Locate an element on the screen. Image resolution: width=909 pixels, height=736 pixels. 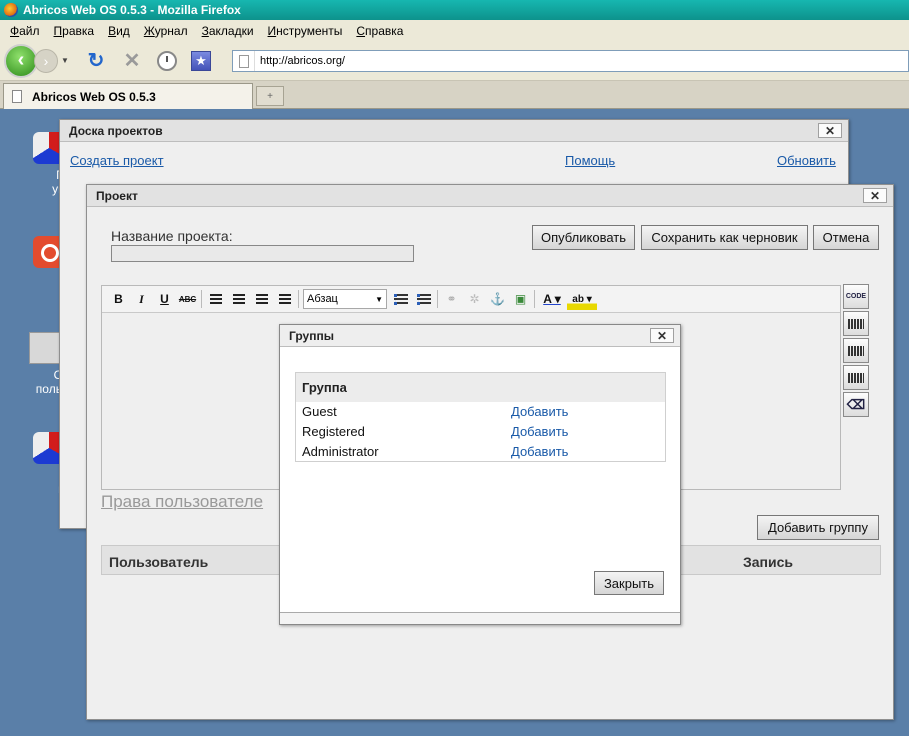
bookmark-star-icon: ★ is located at coordinates (201, 60).